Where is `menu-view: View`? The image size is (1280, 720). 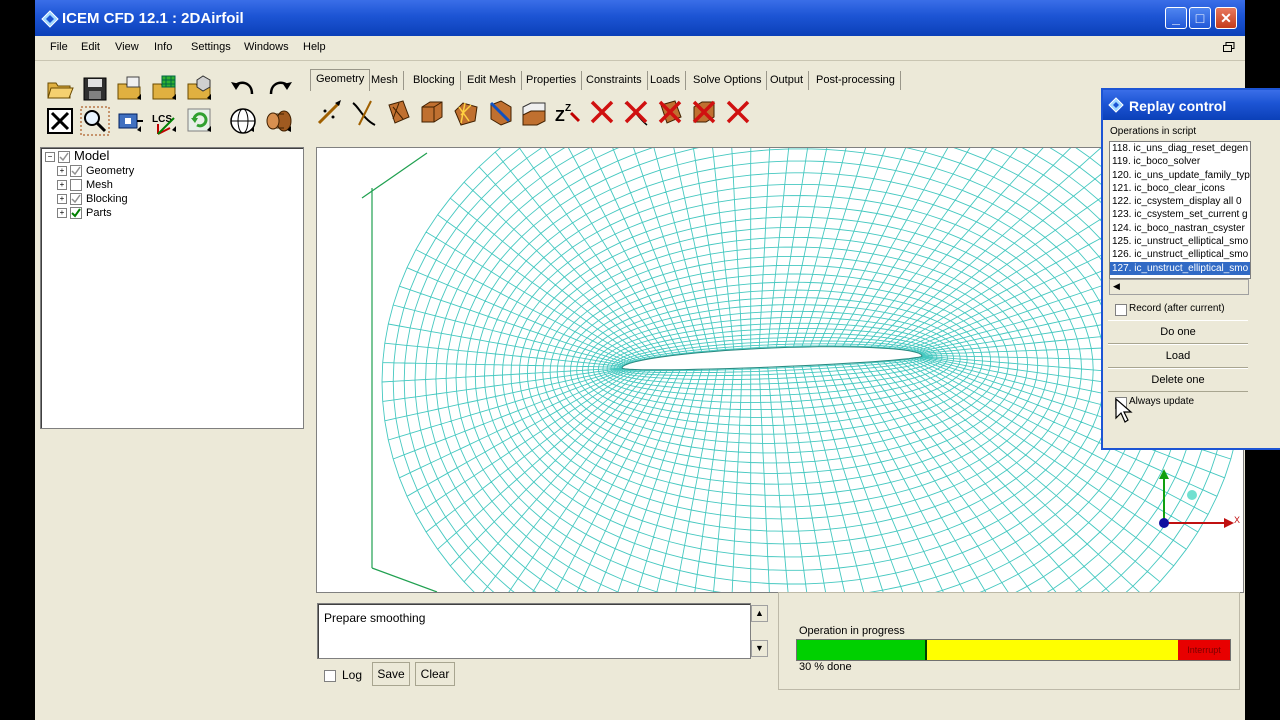
menu-view: View is located at coordinates (127, 47).